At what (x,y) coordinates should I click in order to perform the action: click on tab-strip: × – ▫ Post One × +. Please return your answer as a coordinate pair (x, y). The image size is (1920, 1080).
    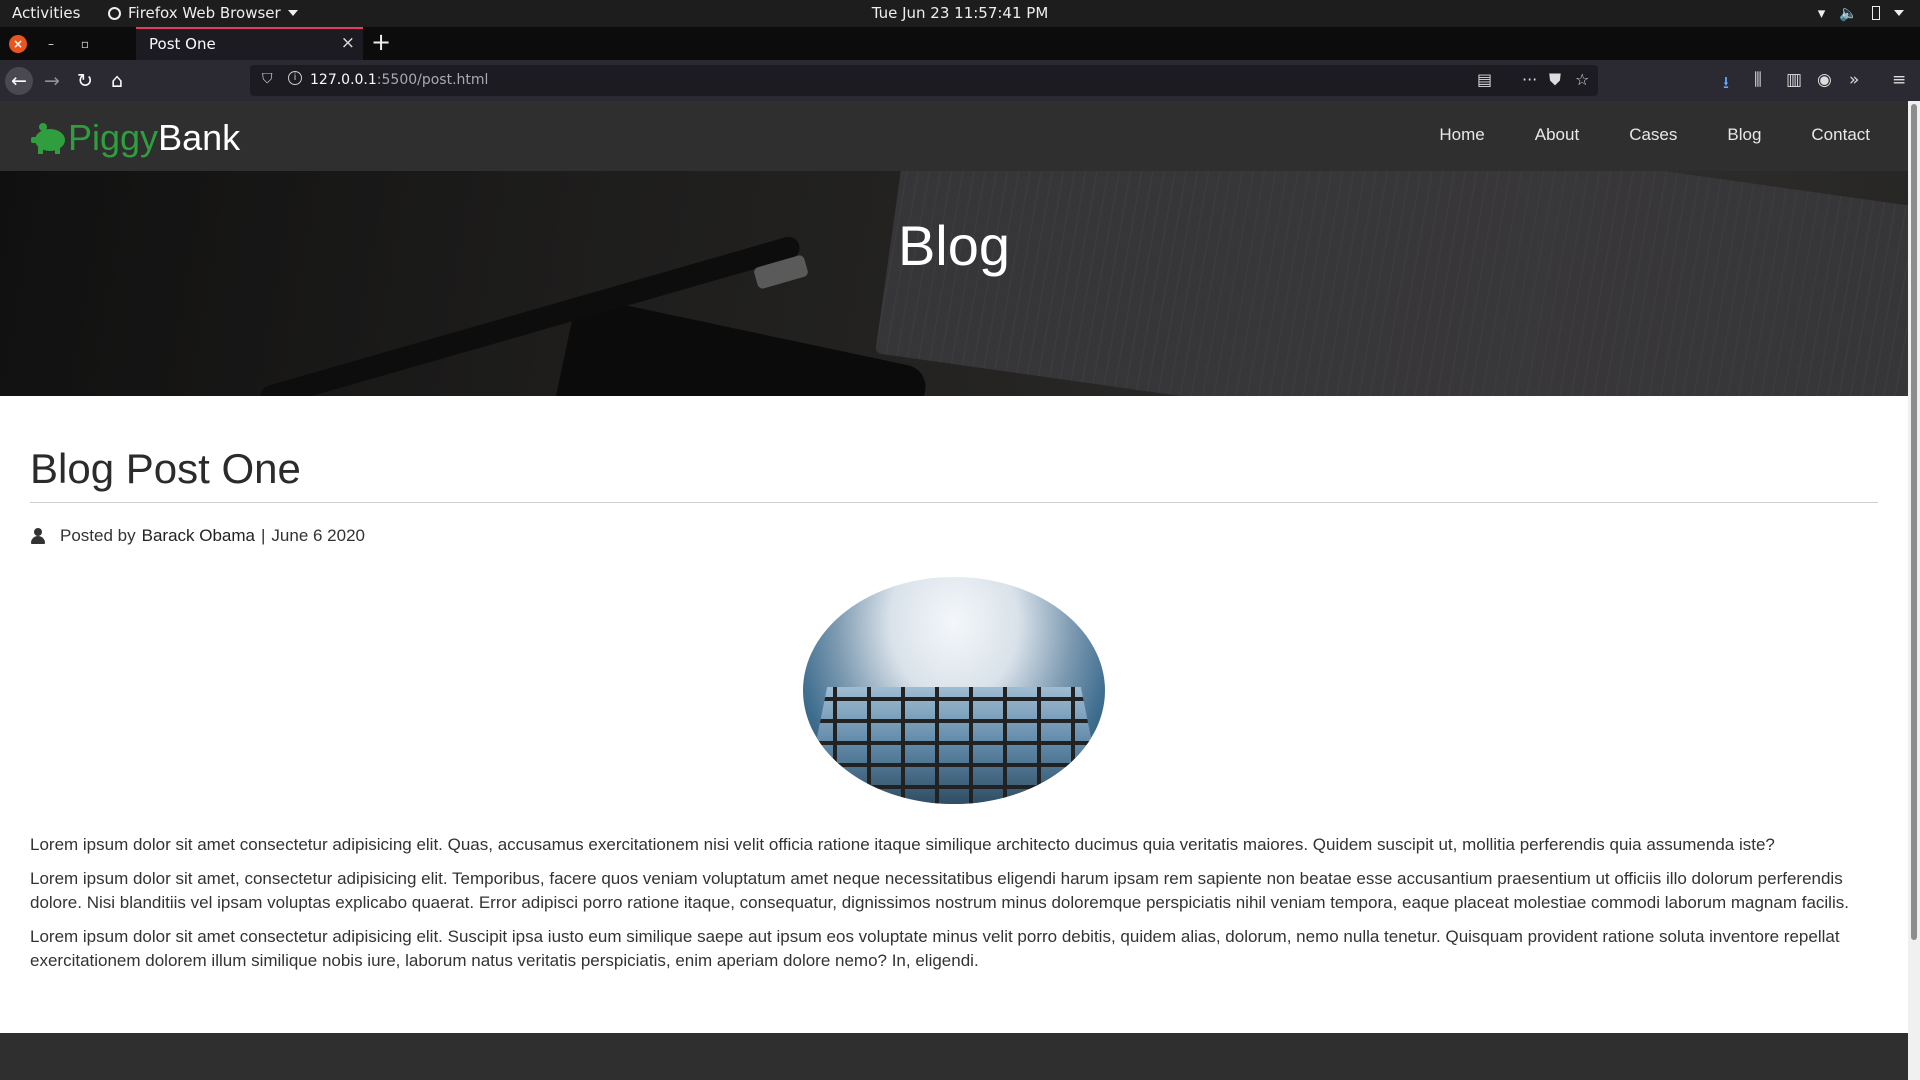
    Looking at the image, I should click on (960, 43).